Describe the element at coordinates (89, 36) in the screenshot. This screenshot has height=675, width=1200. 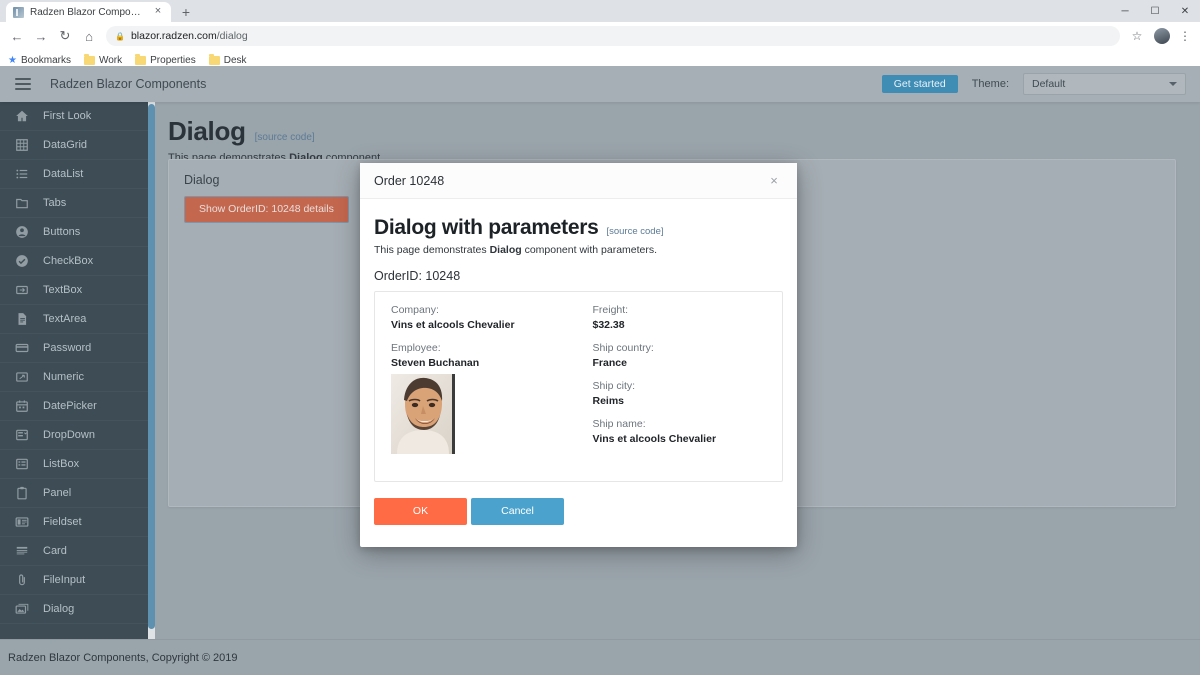
I see `home-icon: ⌂` at that location.